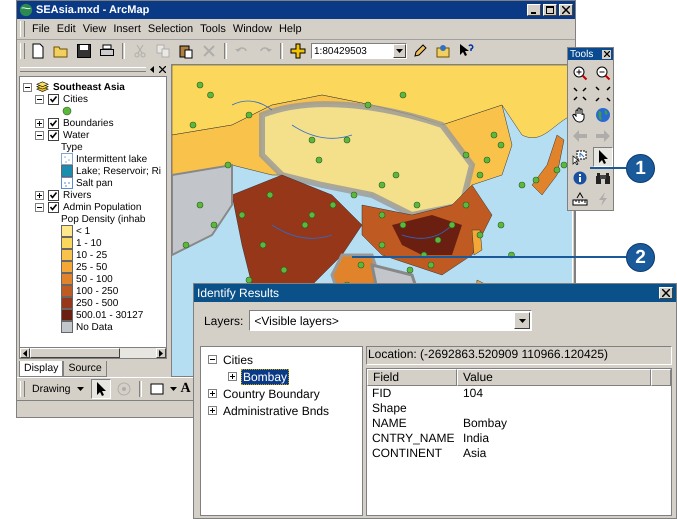  Describe the element at coordinates (58, 389) in the screenshot. I see `drawing-menu-button: Drawing` at that location.